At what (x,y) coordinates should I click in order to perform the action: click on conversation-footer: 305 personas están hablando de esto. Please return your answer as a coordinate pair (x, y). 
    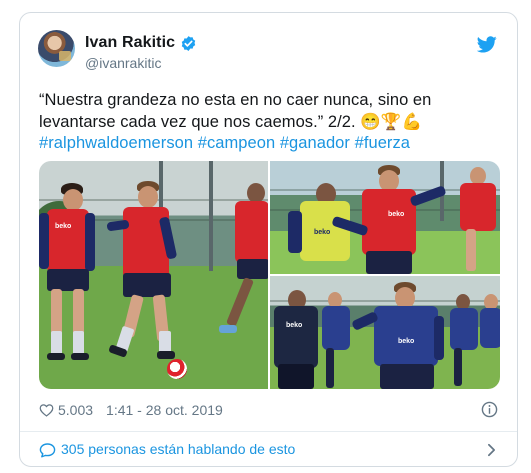
    Looking at the image, I should click on (268, 449).